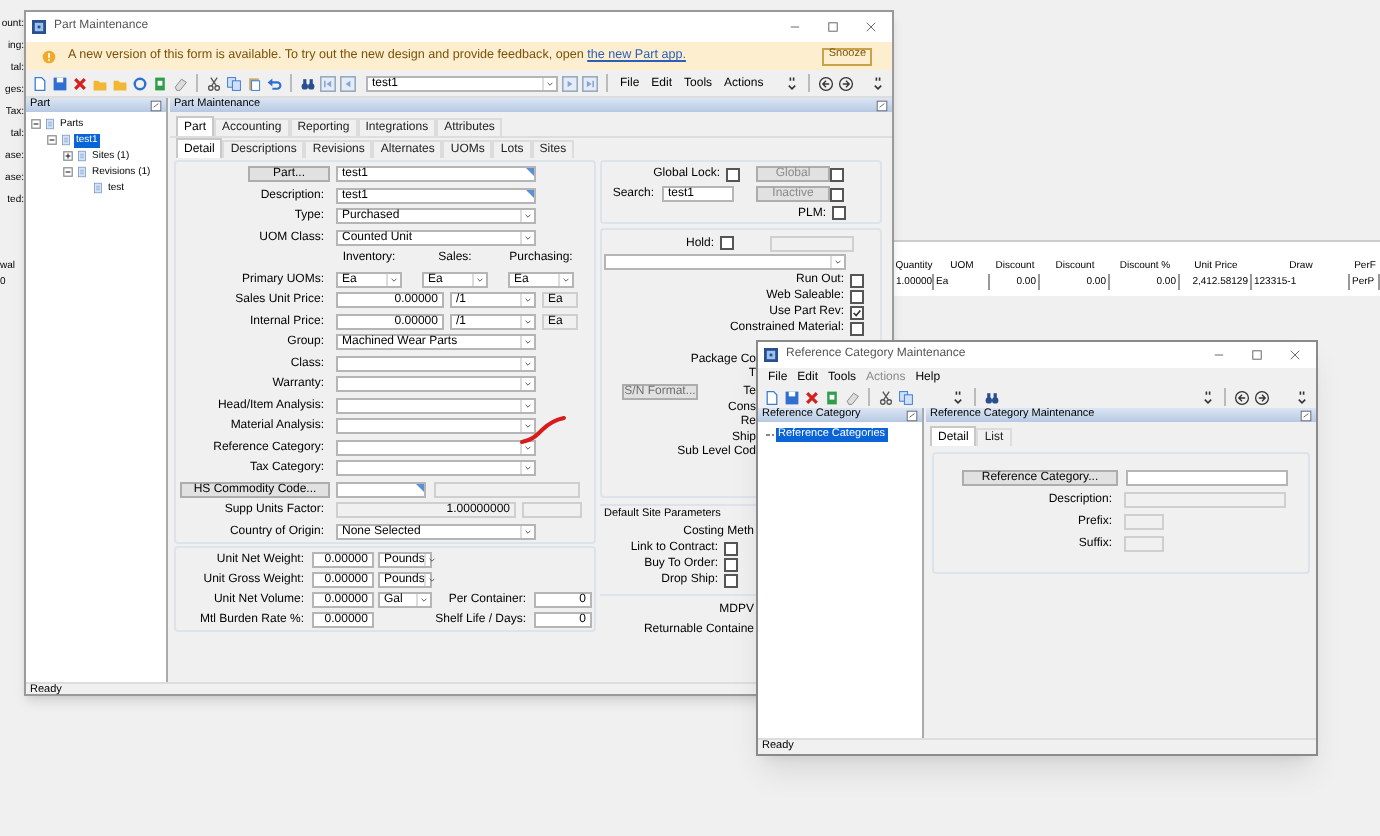 The image size is (1380, 836). I want to click on new-document-icon, so click(40, 83).